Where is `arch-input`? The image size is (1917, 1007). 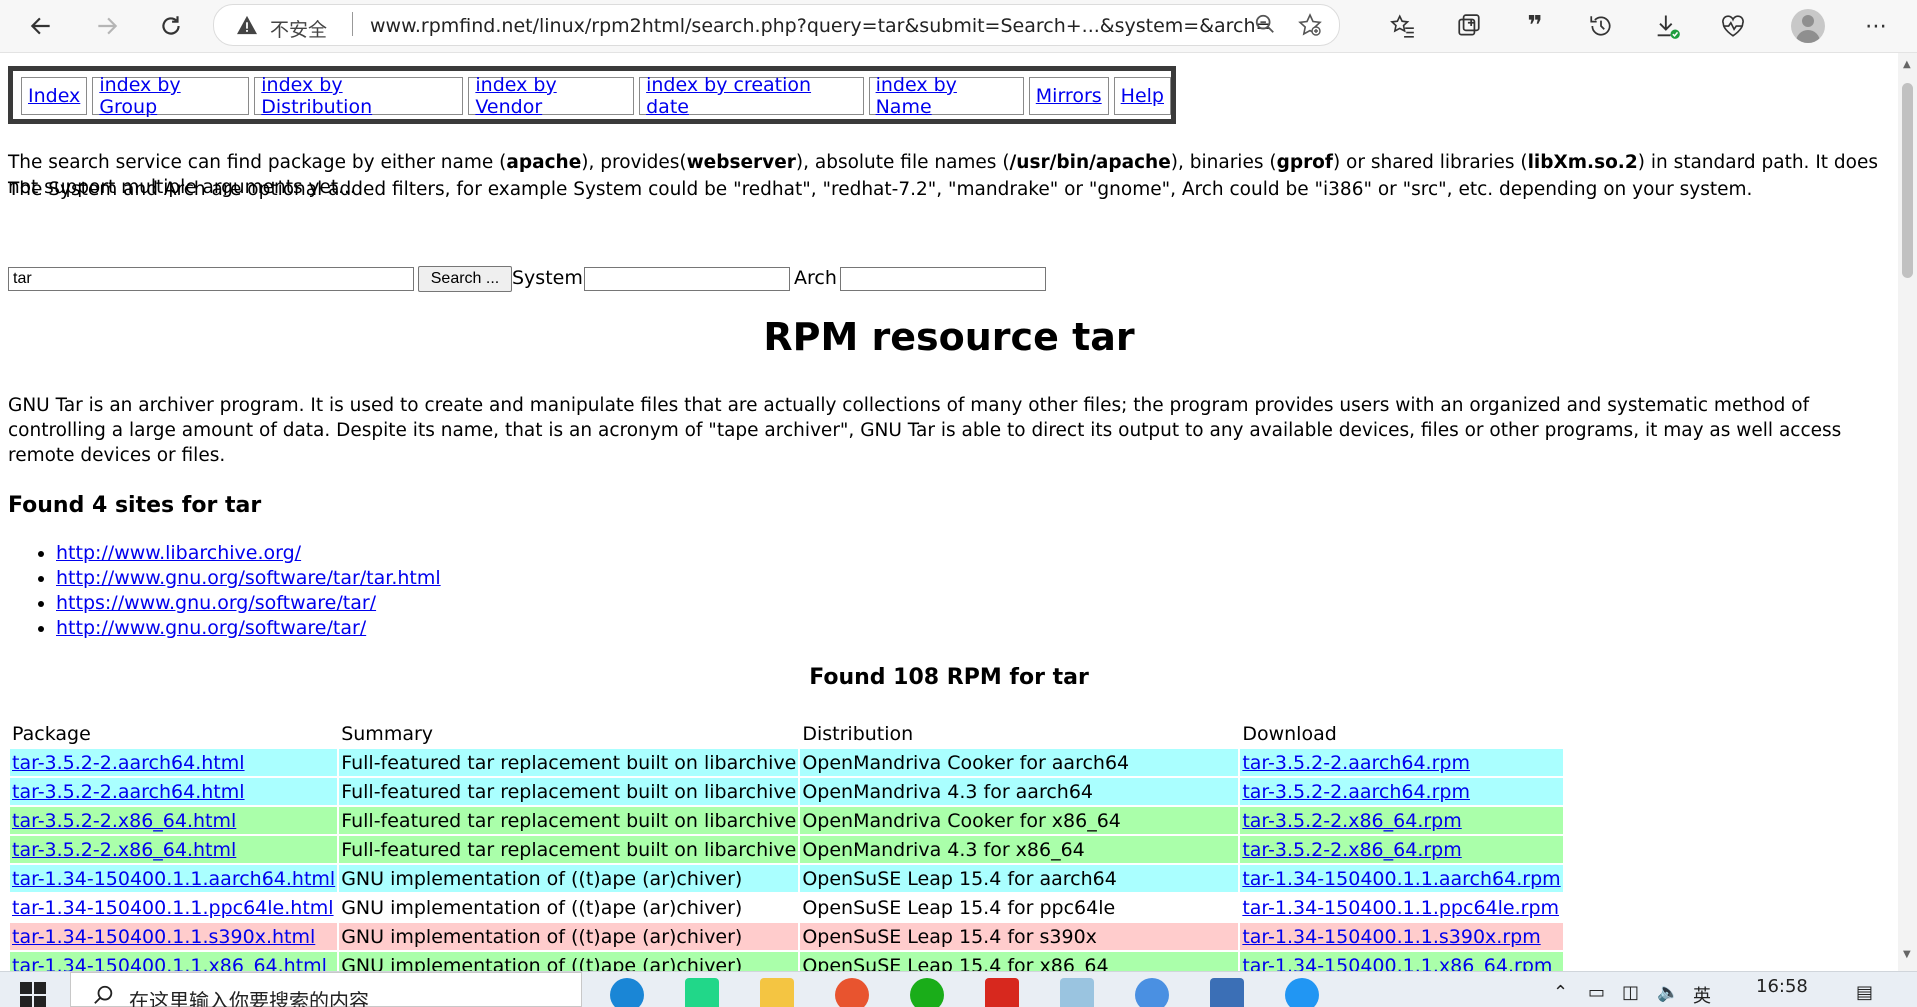 arch-input is located at coordinates (943, 279).